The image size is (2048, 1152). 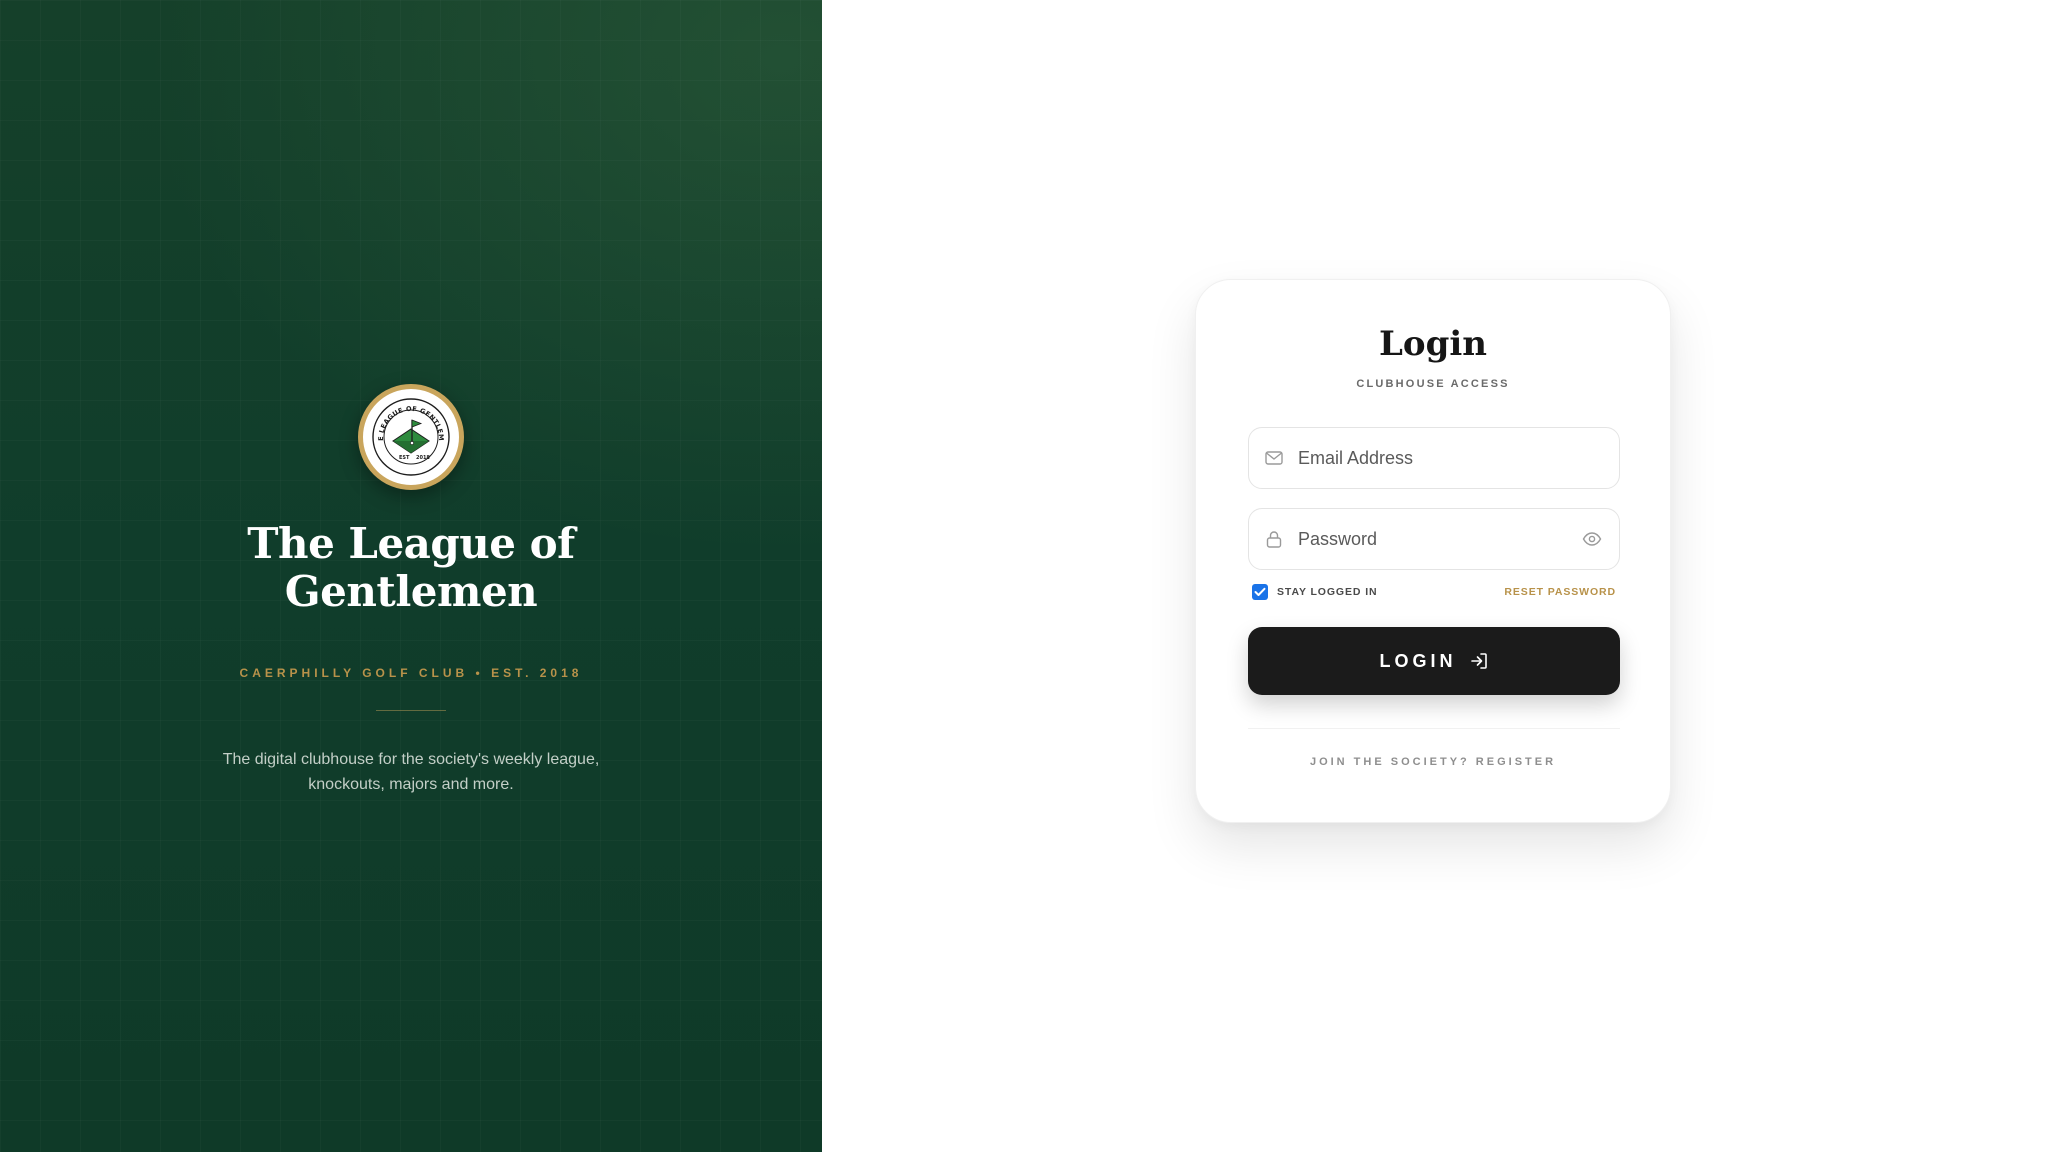 What do you see at coordinates (1458, 458) in the screenshot?
I see `email-input` at bounding box center [1458, 458].